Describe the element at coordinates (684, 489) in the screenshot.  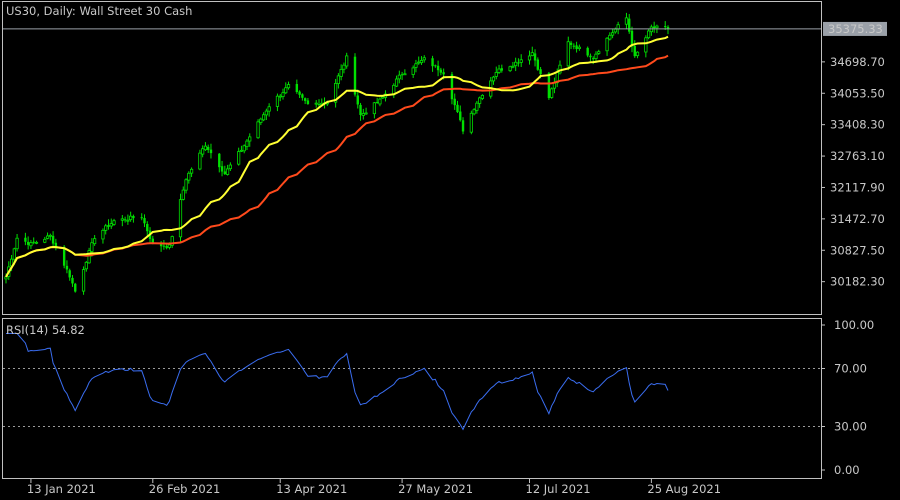
I see `date-tick-label: 25 Aug 2021` at that location.